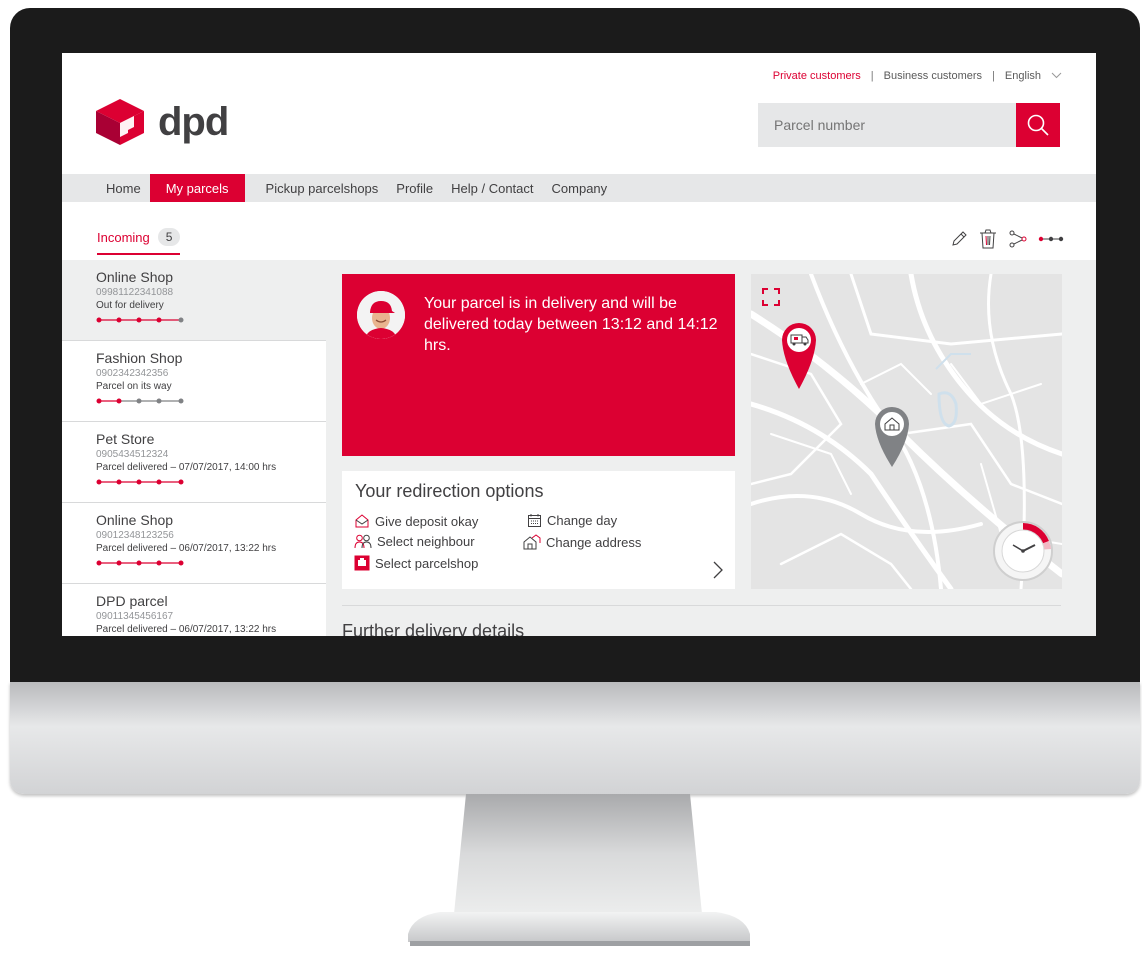 This screenshot has width=1142, height=954. Describe the element at coordinates (1051, 239) in the screenshot. I see `tracking-progress-icon` at that location.